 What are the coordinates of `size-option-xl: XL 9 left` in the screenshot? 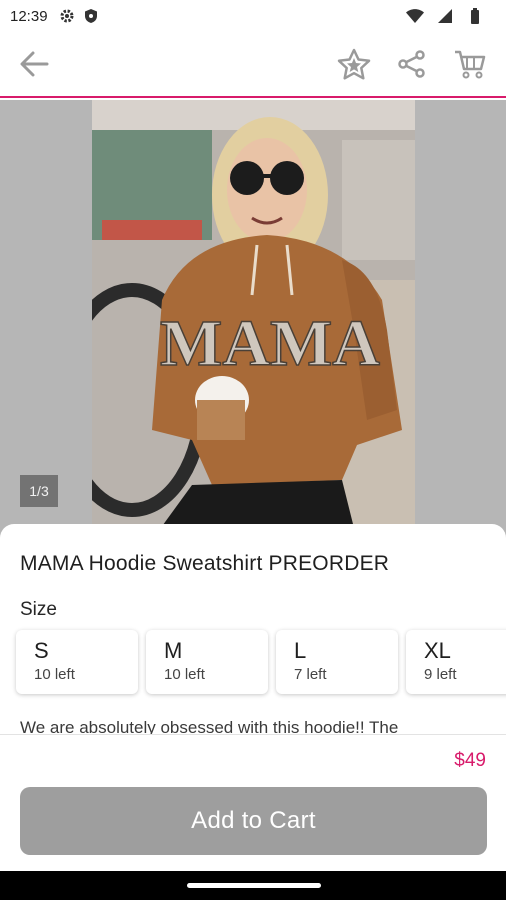 It's located at (456, 662).